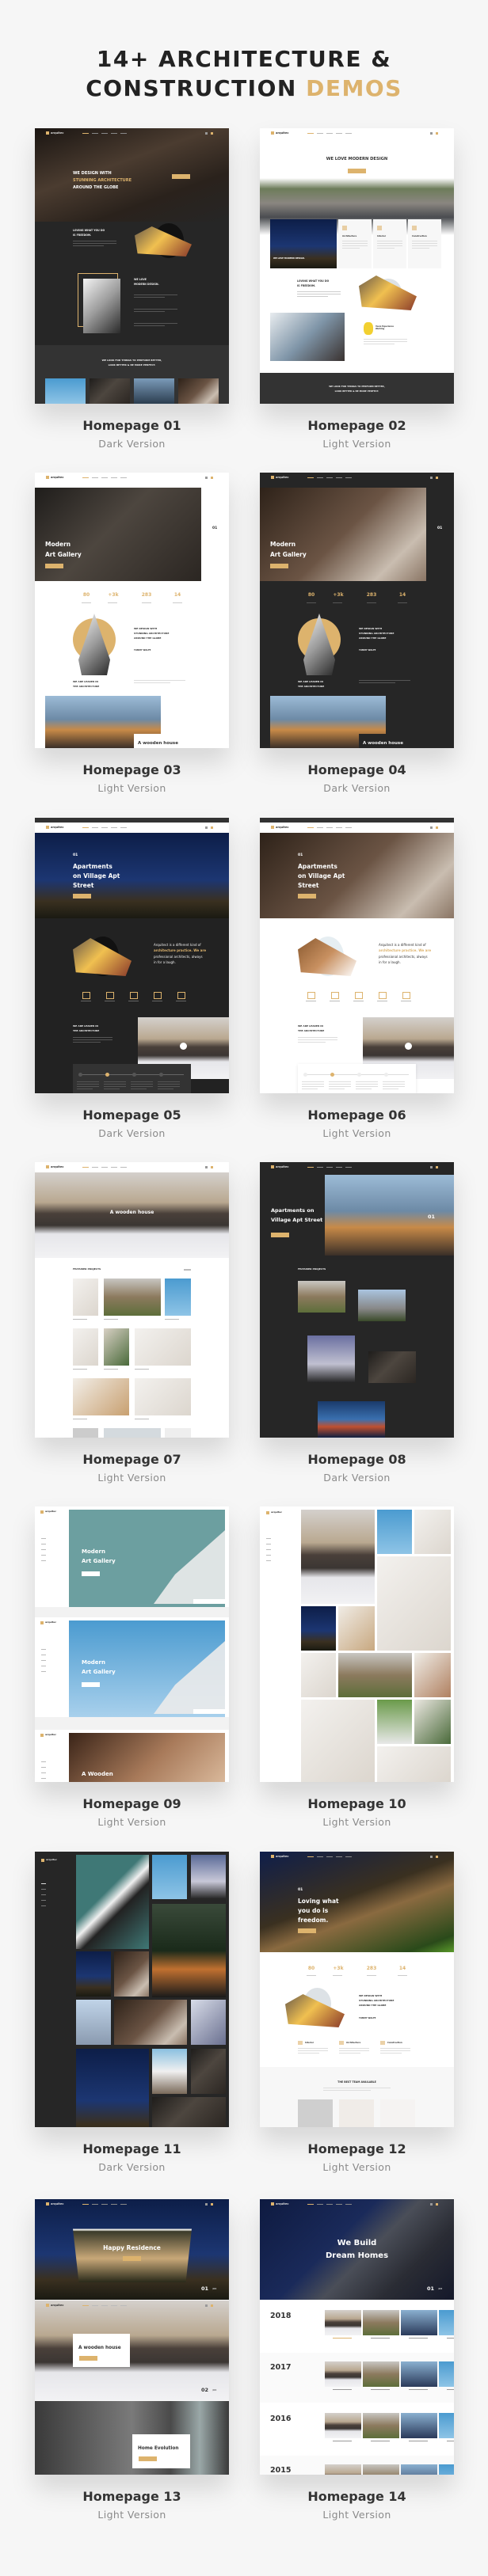 Image resolution: width=488 pixels, height=2576 pixels. What do you see at coordinates (357, 1115) in the screenshot?
I see `demo-title: Homepage 06` at bounding box center [357, 1115].